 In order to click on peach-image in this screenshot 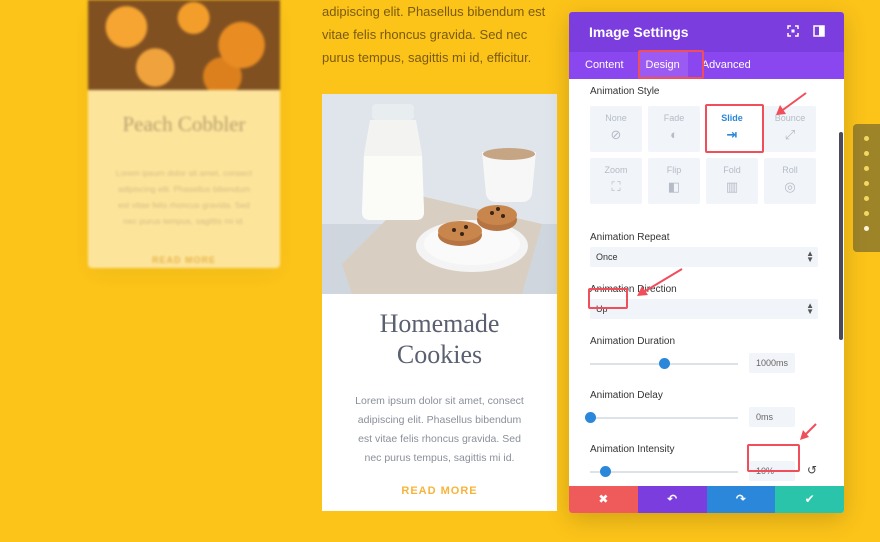, I will do `click(184, 45)`.